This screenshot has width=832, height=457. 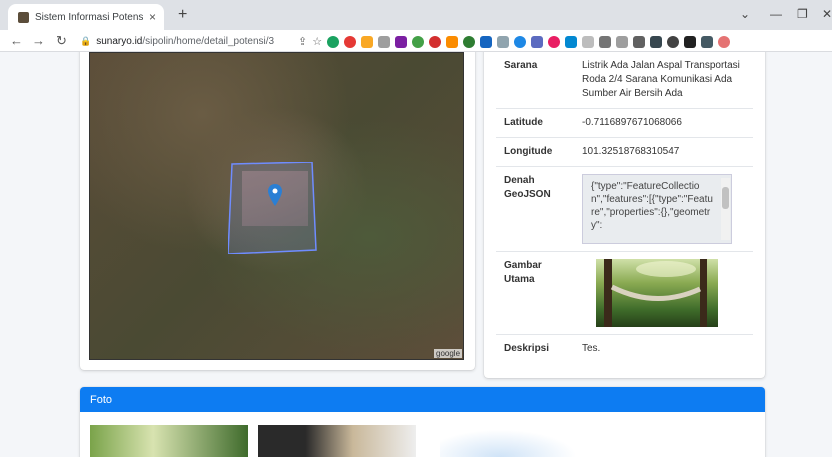 What do you see at coordinates (89, 17) in the screenshot?
I see `tab-title: Sistem Informasi Potensi dan Pel` at bounding box center [89, 17].